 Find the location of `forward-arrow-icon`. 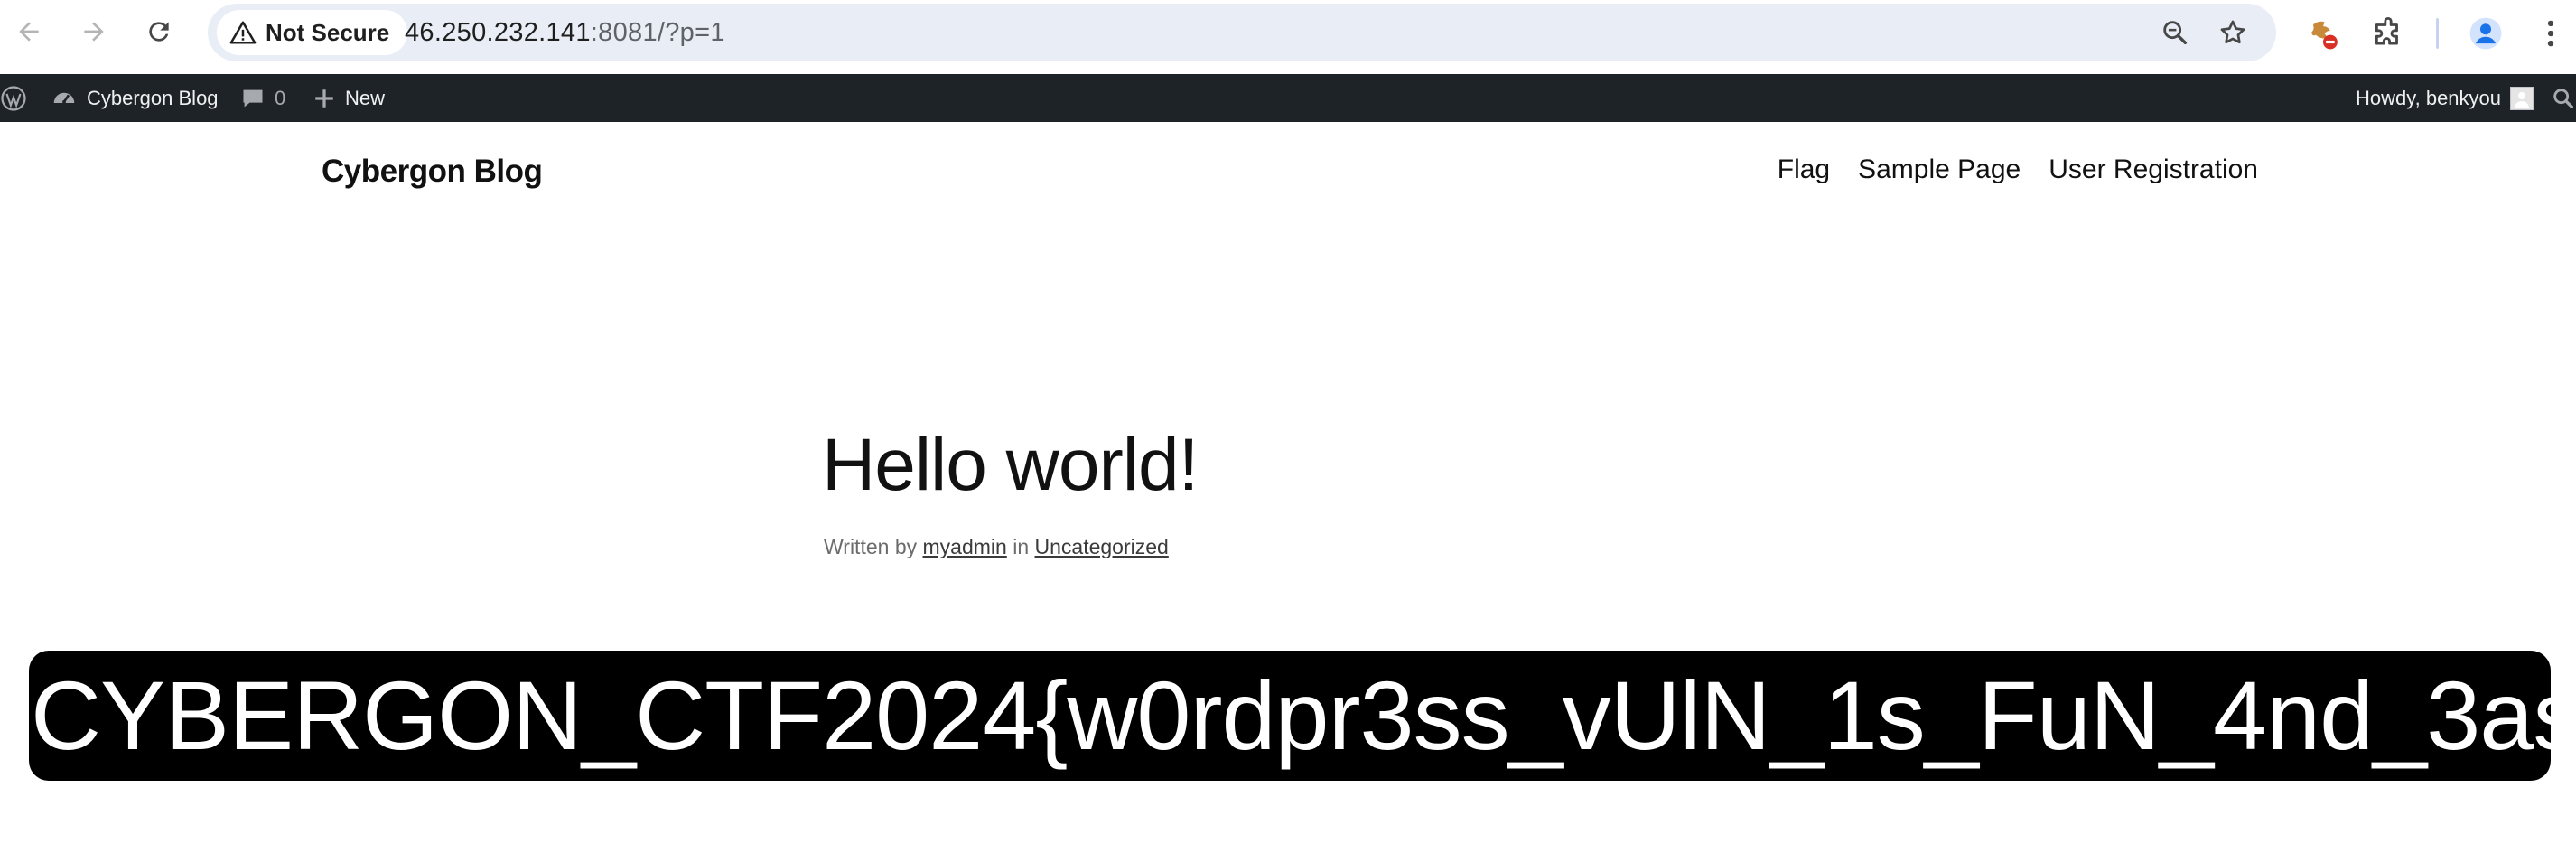

forward-arrow-icon is located at coordinates (94, 32).